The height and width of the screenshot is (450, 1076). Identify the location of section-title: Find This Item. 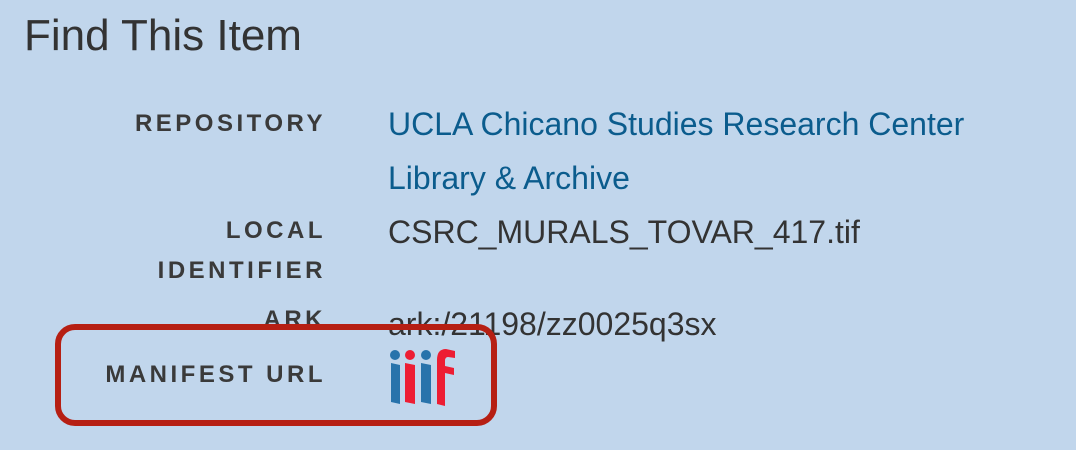
(163, 35).